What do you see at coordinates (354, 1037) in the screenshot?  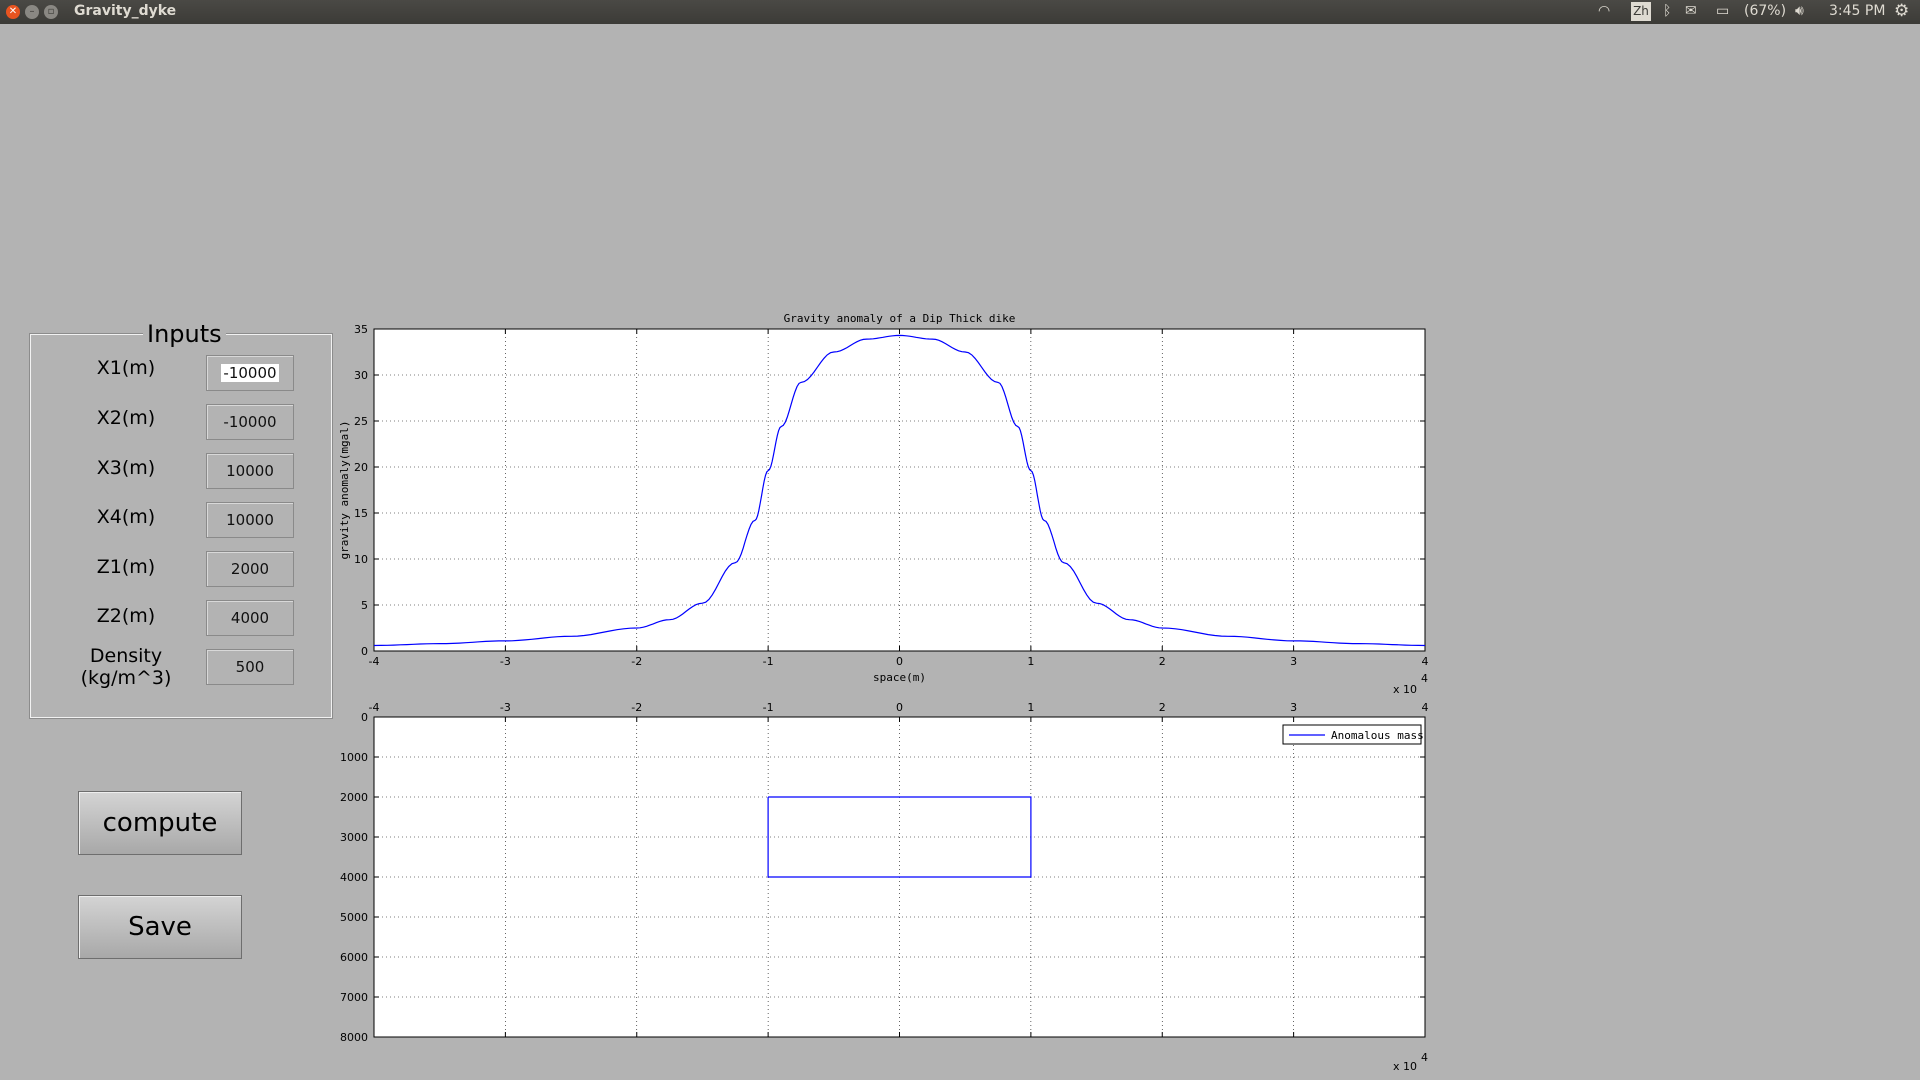 I see `y-tick-label: 8000` at bounding box center [354, 1037].